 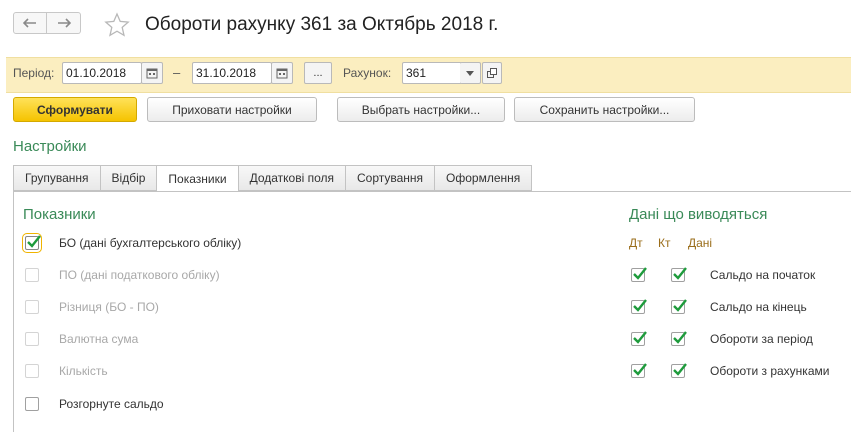 What do you see at coordinates (232, 73) in the screenshot?
I see `date-to-field: 31.10.2018` at bounding box center [232, 73].